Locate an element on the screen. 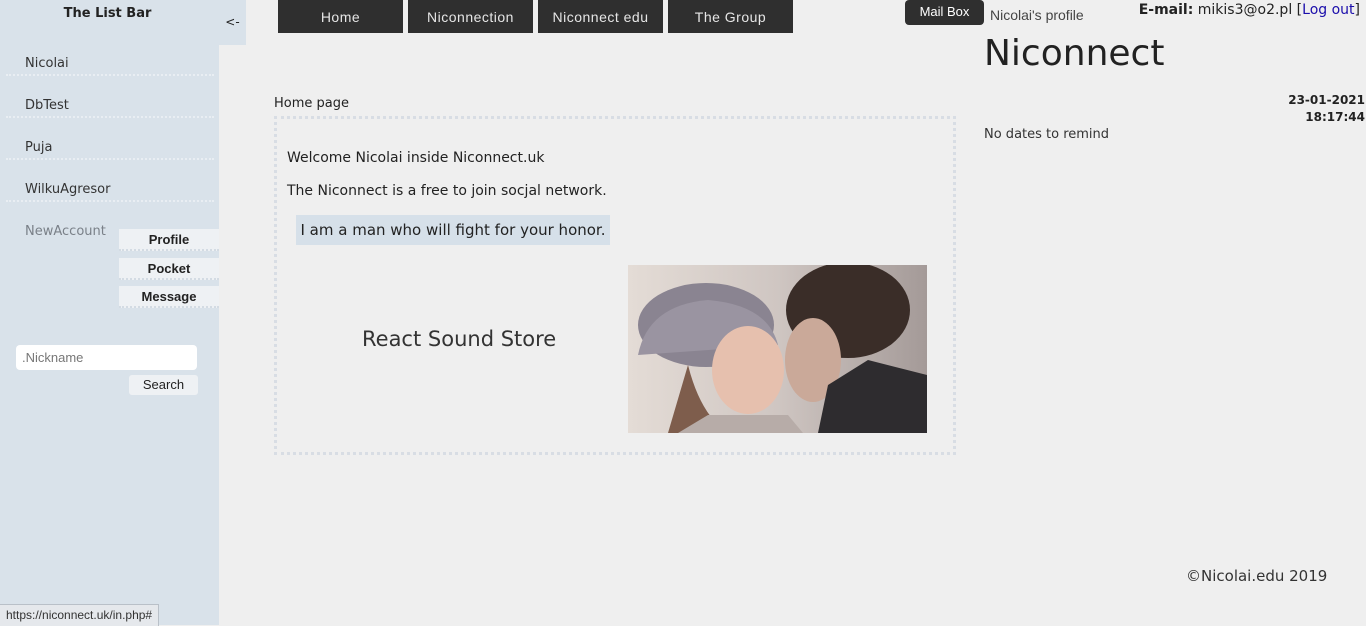 The height and width of the screenshot is (626, 1366). status-bar-url: https://niconnect.uk/in.php# is located at coordinates (80, 615).